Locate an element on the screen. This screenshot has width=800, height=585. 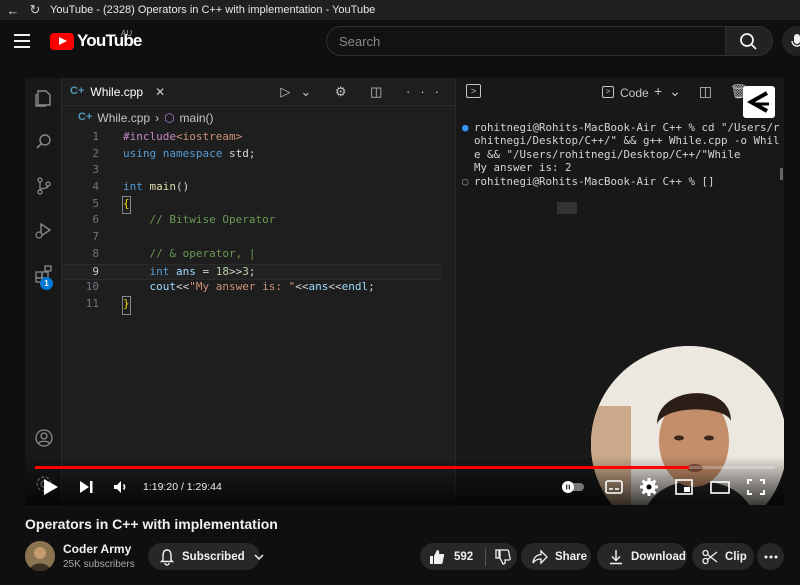
share-button: Share is located at coordinates (556, 556).